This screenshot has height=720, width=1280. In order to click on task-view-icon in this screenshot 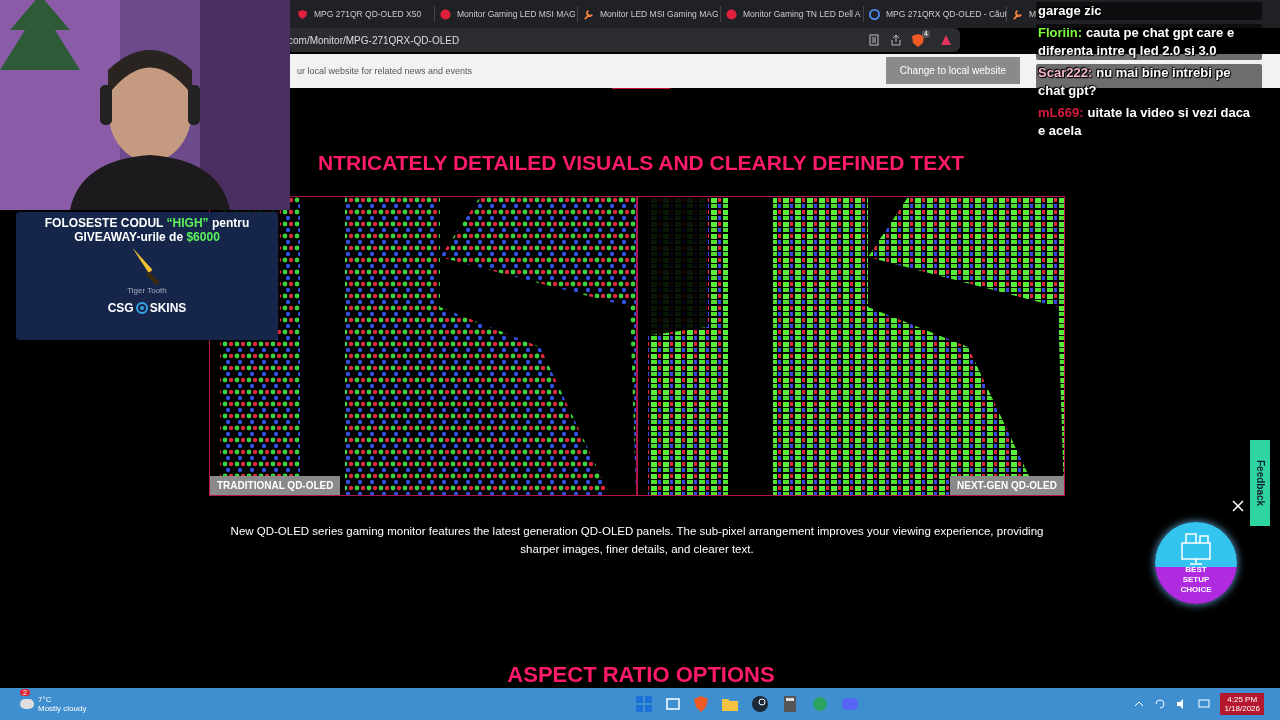, I will do `click(673, 704)`.